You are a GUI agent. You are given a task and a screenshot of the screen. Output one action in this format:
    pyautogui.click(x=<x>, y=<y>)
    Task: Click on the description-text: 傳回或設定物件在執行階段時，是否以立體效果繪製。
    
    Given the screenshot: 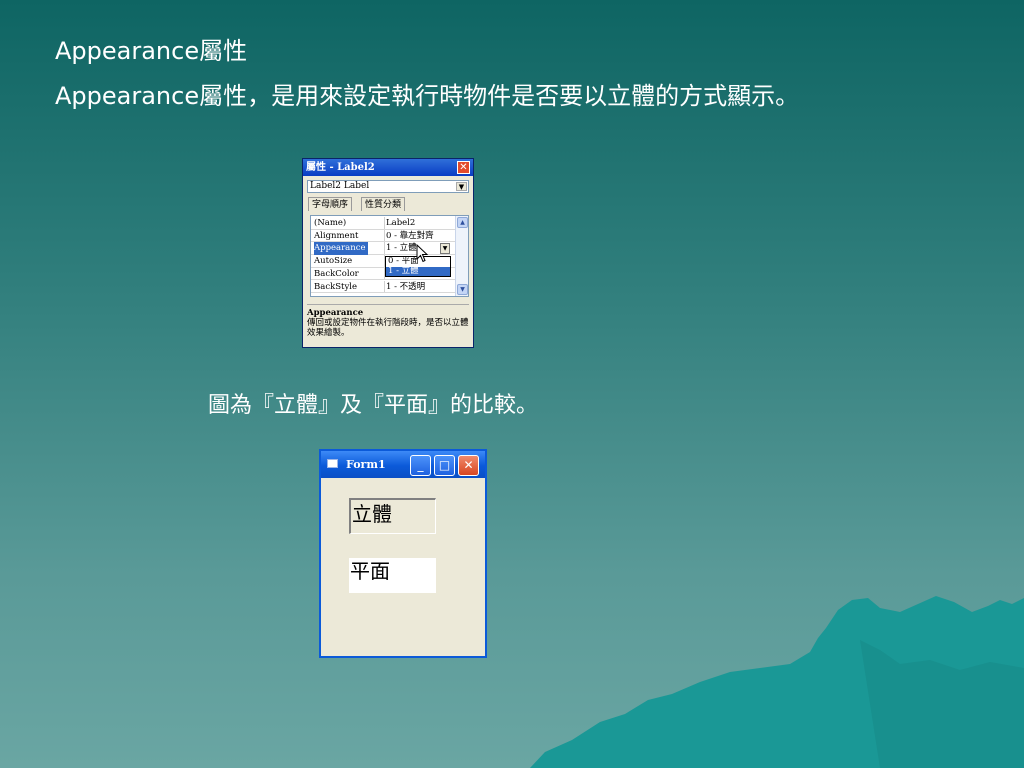 What is the action you would take?
    pyautogui.click(x=388, y=328)
    